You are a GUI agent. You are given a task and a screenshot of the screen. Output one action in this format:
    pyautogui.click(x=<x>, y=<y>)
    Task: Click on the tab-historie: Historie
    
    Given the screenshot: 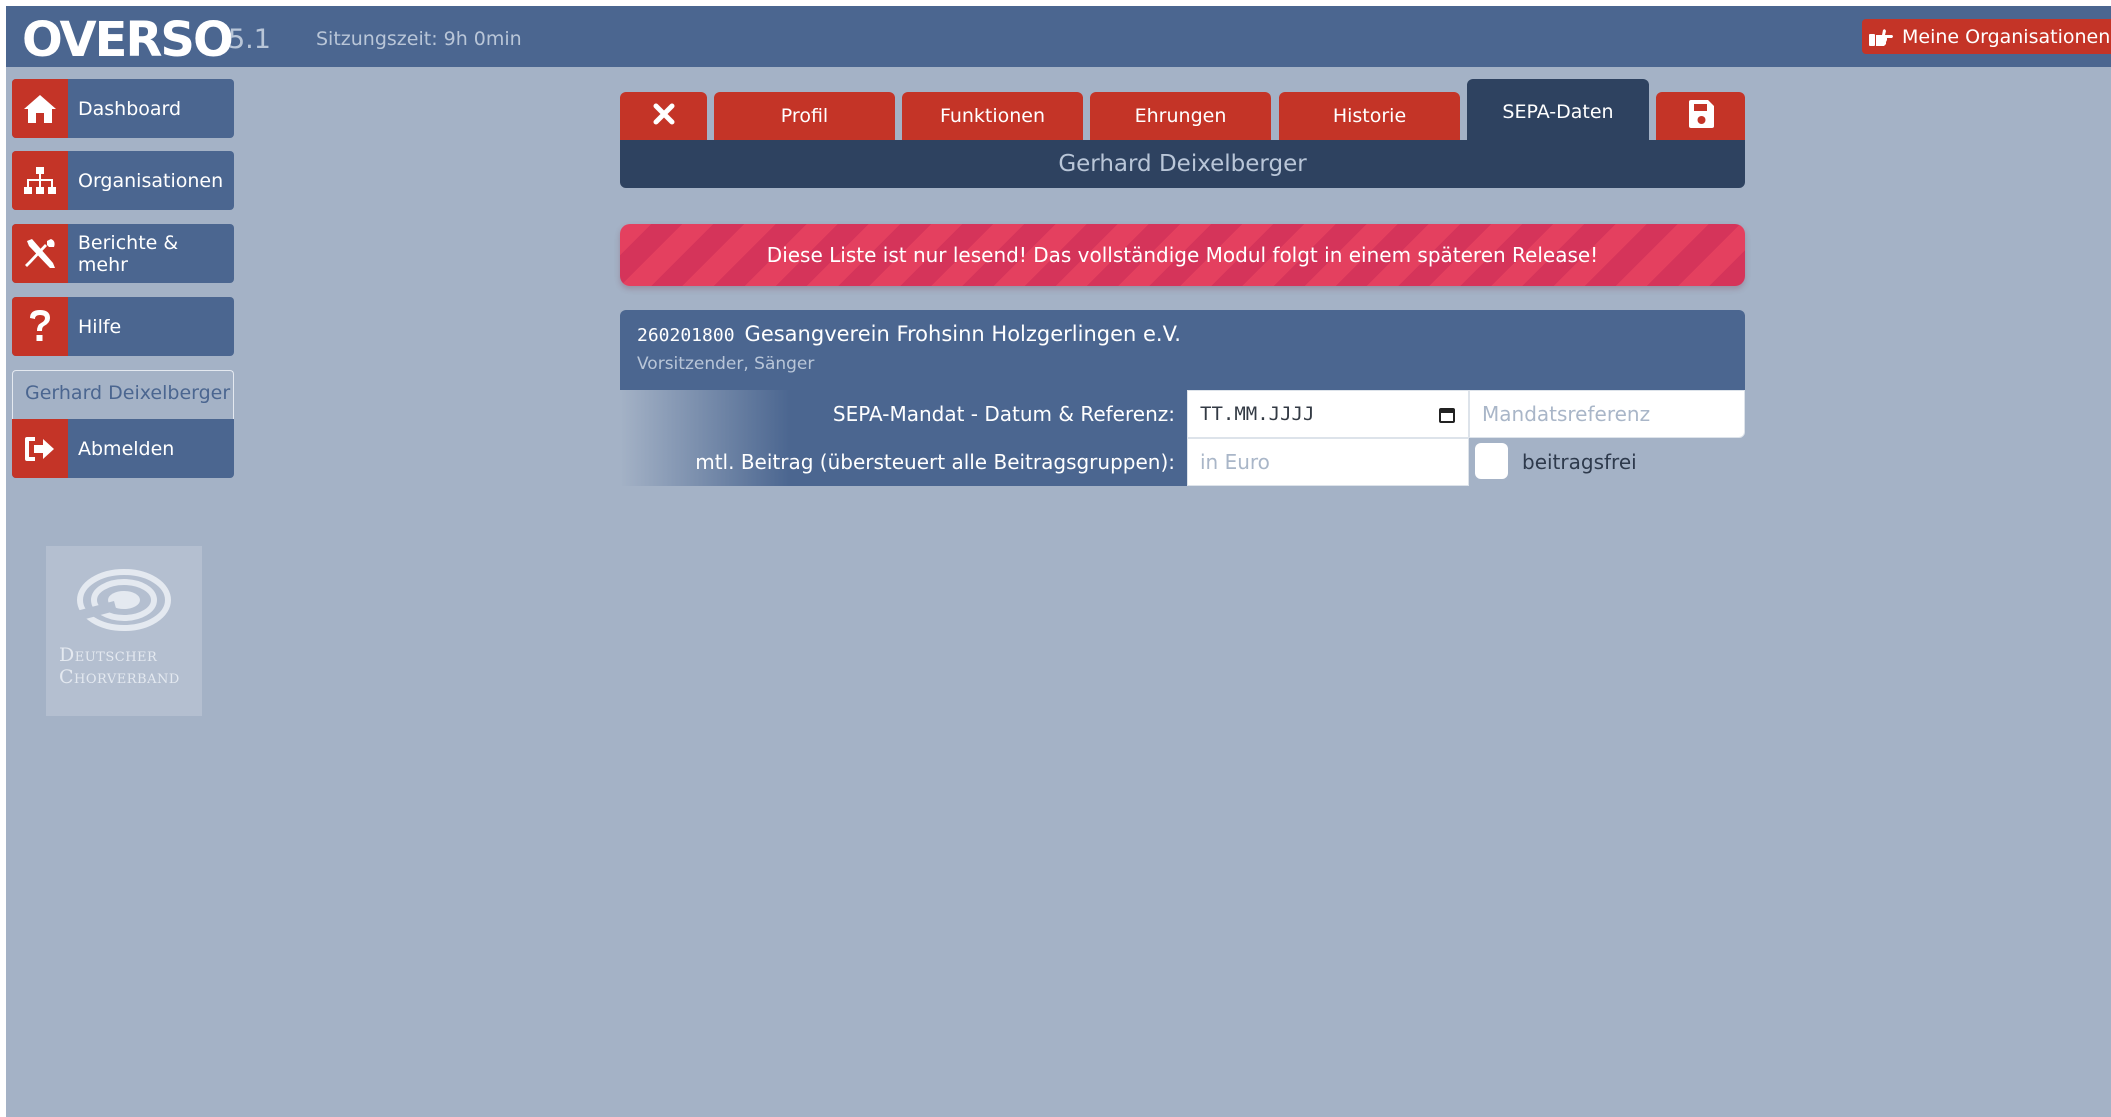 What is the action you would take?
    pyautogui.click(x=1369, y=116)
    